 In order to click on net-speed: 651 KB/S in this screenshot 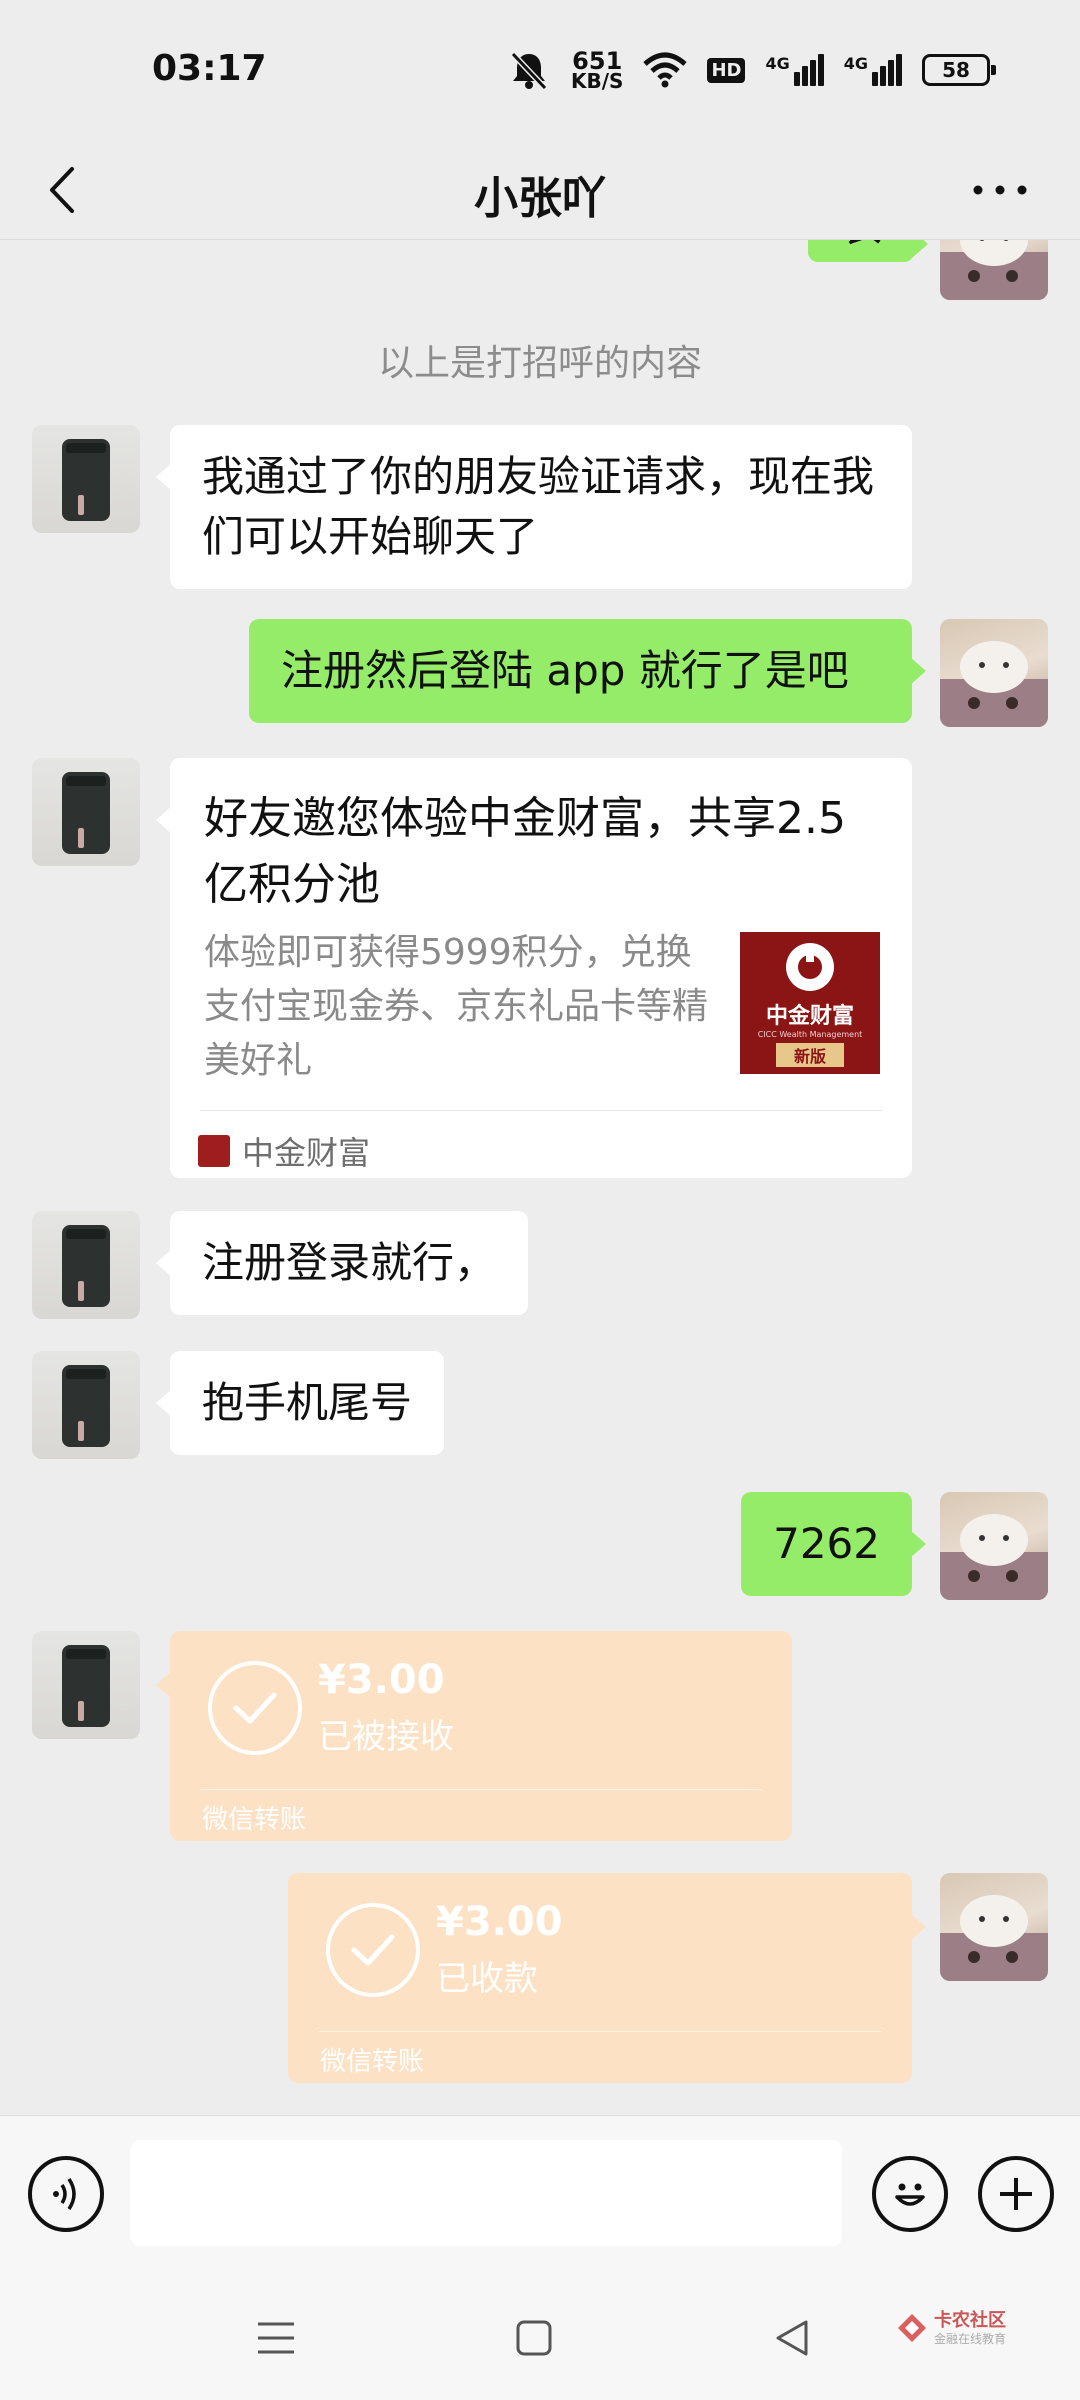, I will do `click(597, 71)`.